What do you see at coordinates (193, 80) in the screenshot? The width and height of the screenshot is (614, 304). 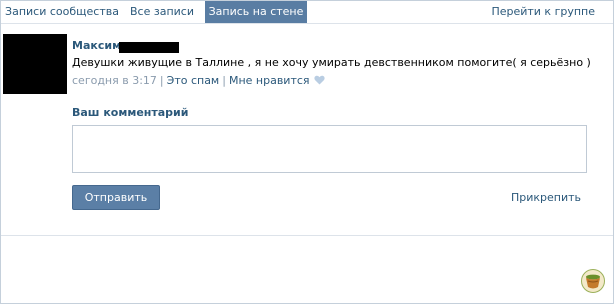 I see `report-spam-link: Это спам` at bounding box center [193, 80].